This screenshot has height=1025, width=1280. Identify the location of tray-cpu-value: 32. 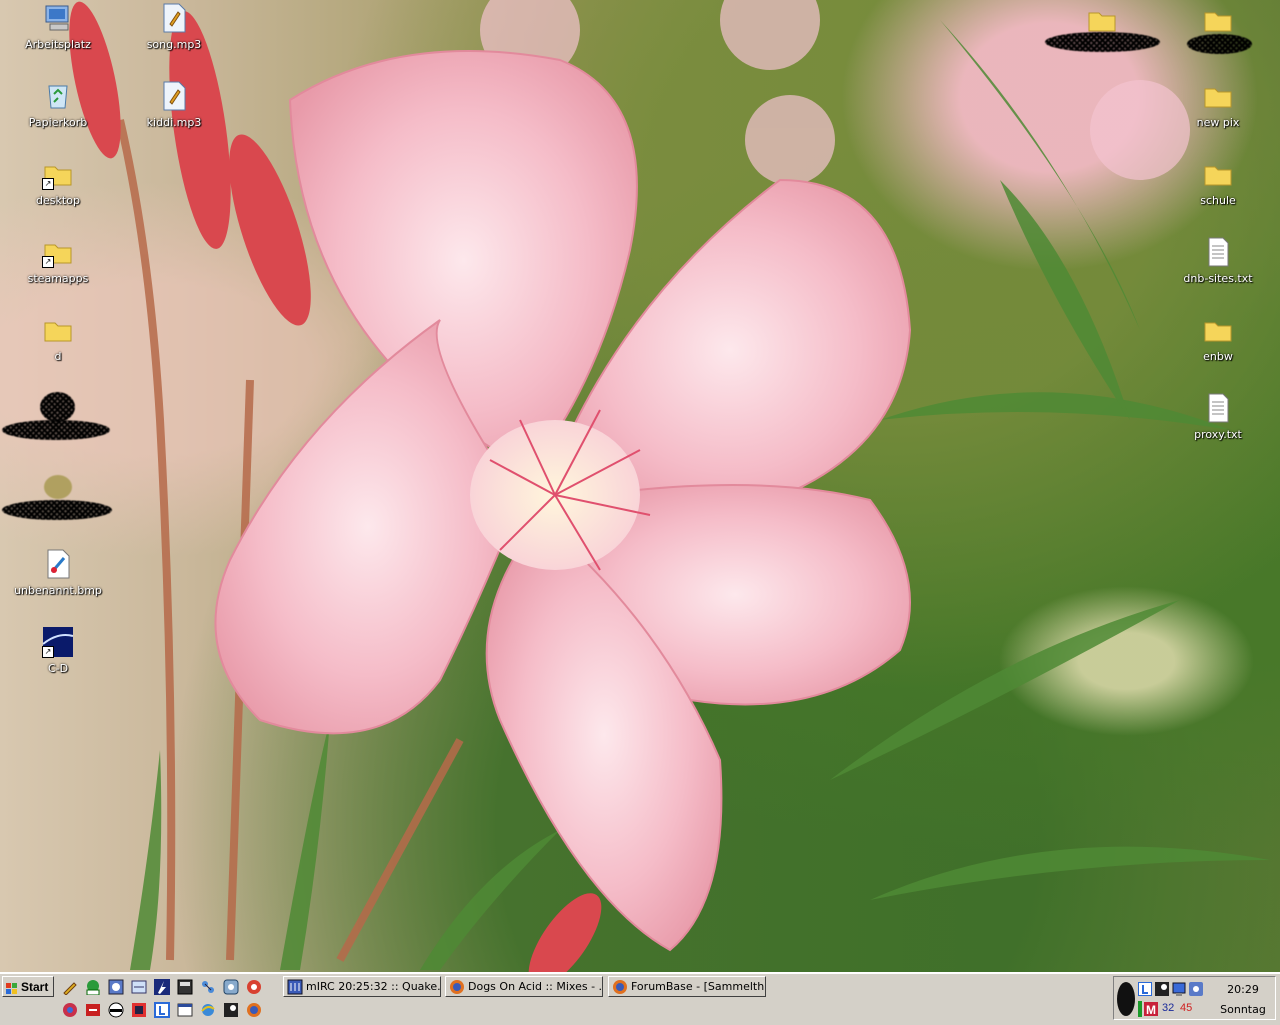
(1168, 1008).